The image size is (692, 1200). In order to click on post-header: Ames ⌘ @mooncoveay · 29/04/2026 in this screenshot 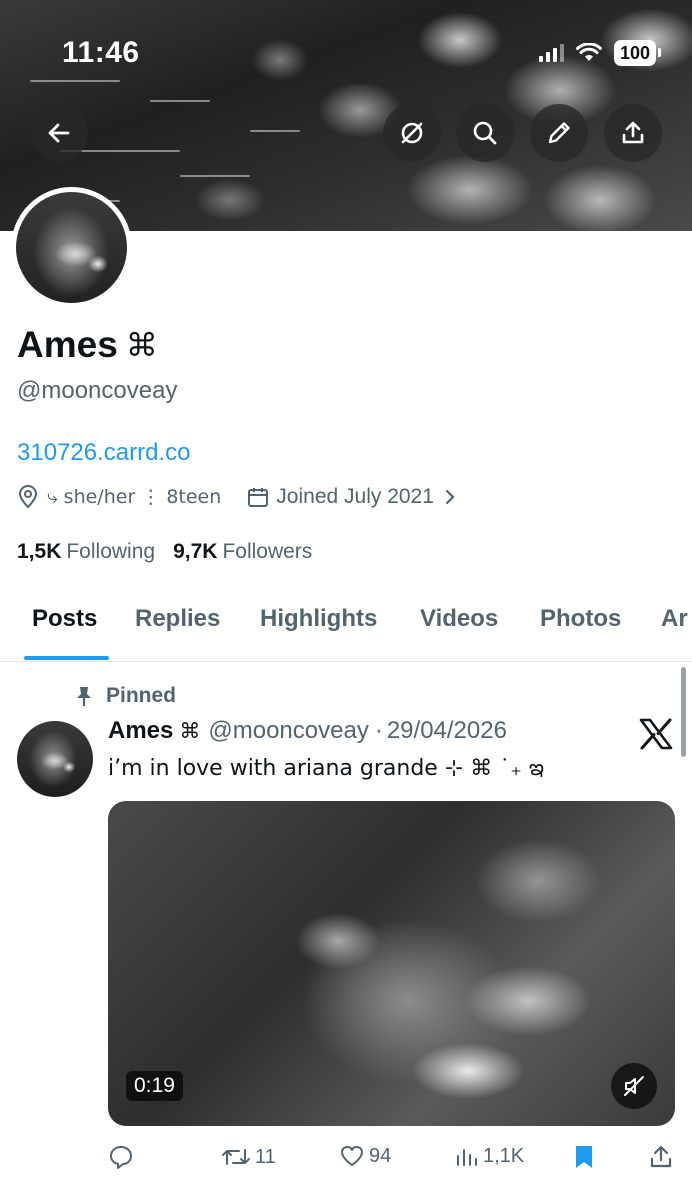, I will do `click(307, 731)`.